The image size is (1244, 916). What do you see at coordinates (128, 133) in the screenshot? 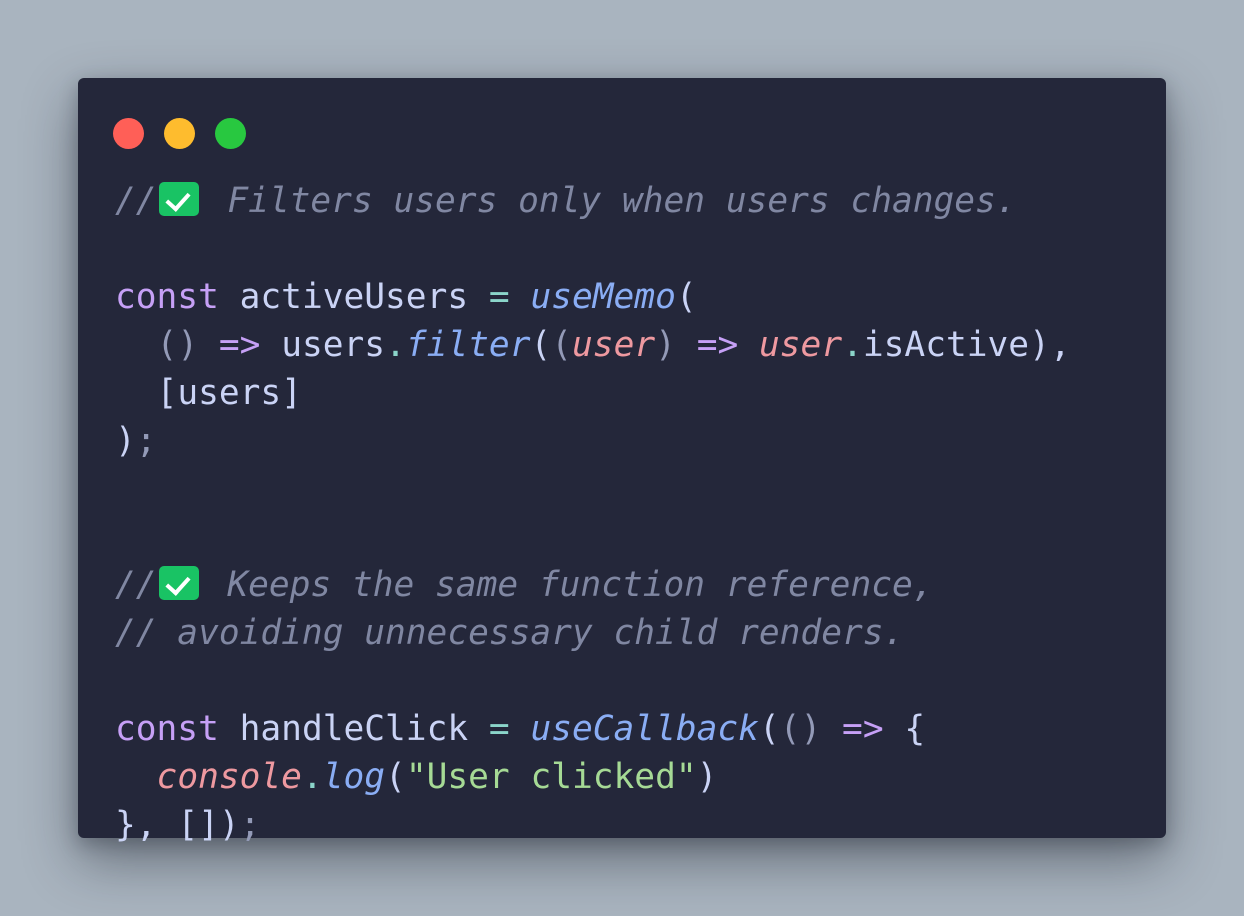
I see `close-button` at bounding box center [128, 133].